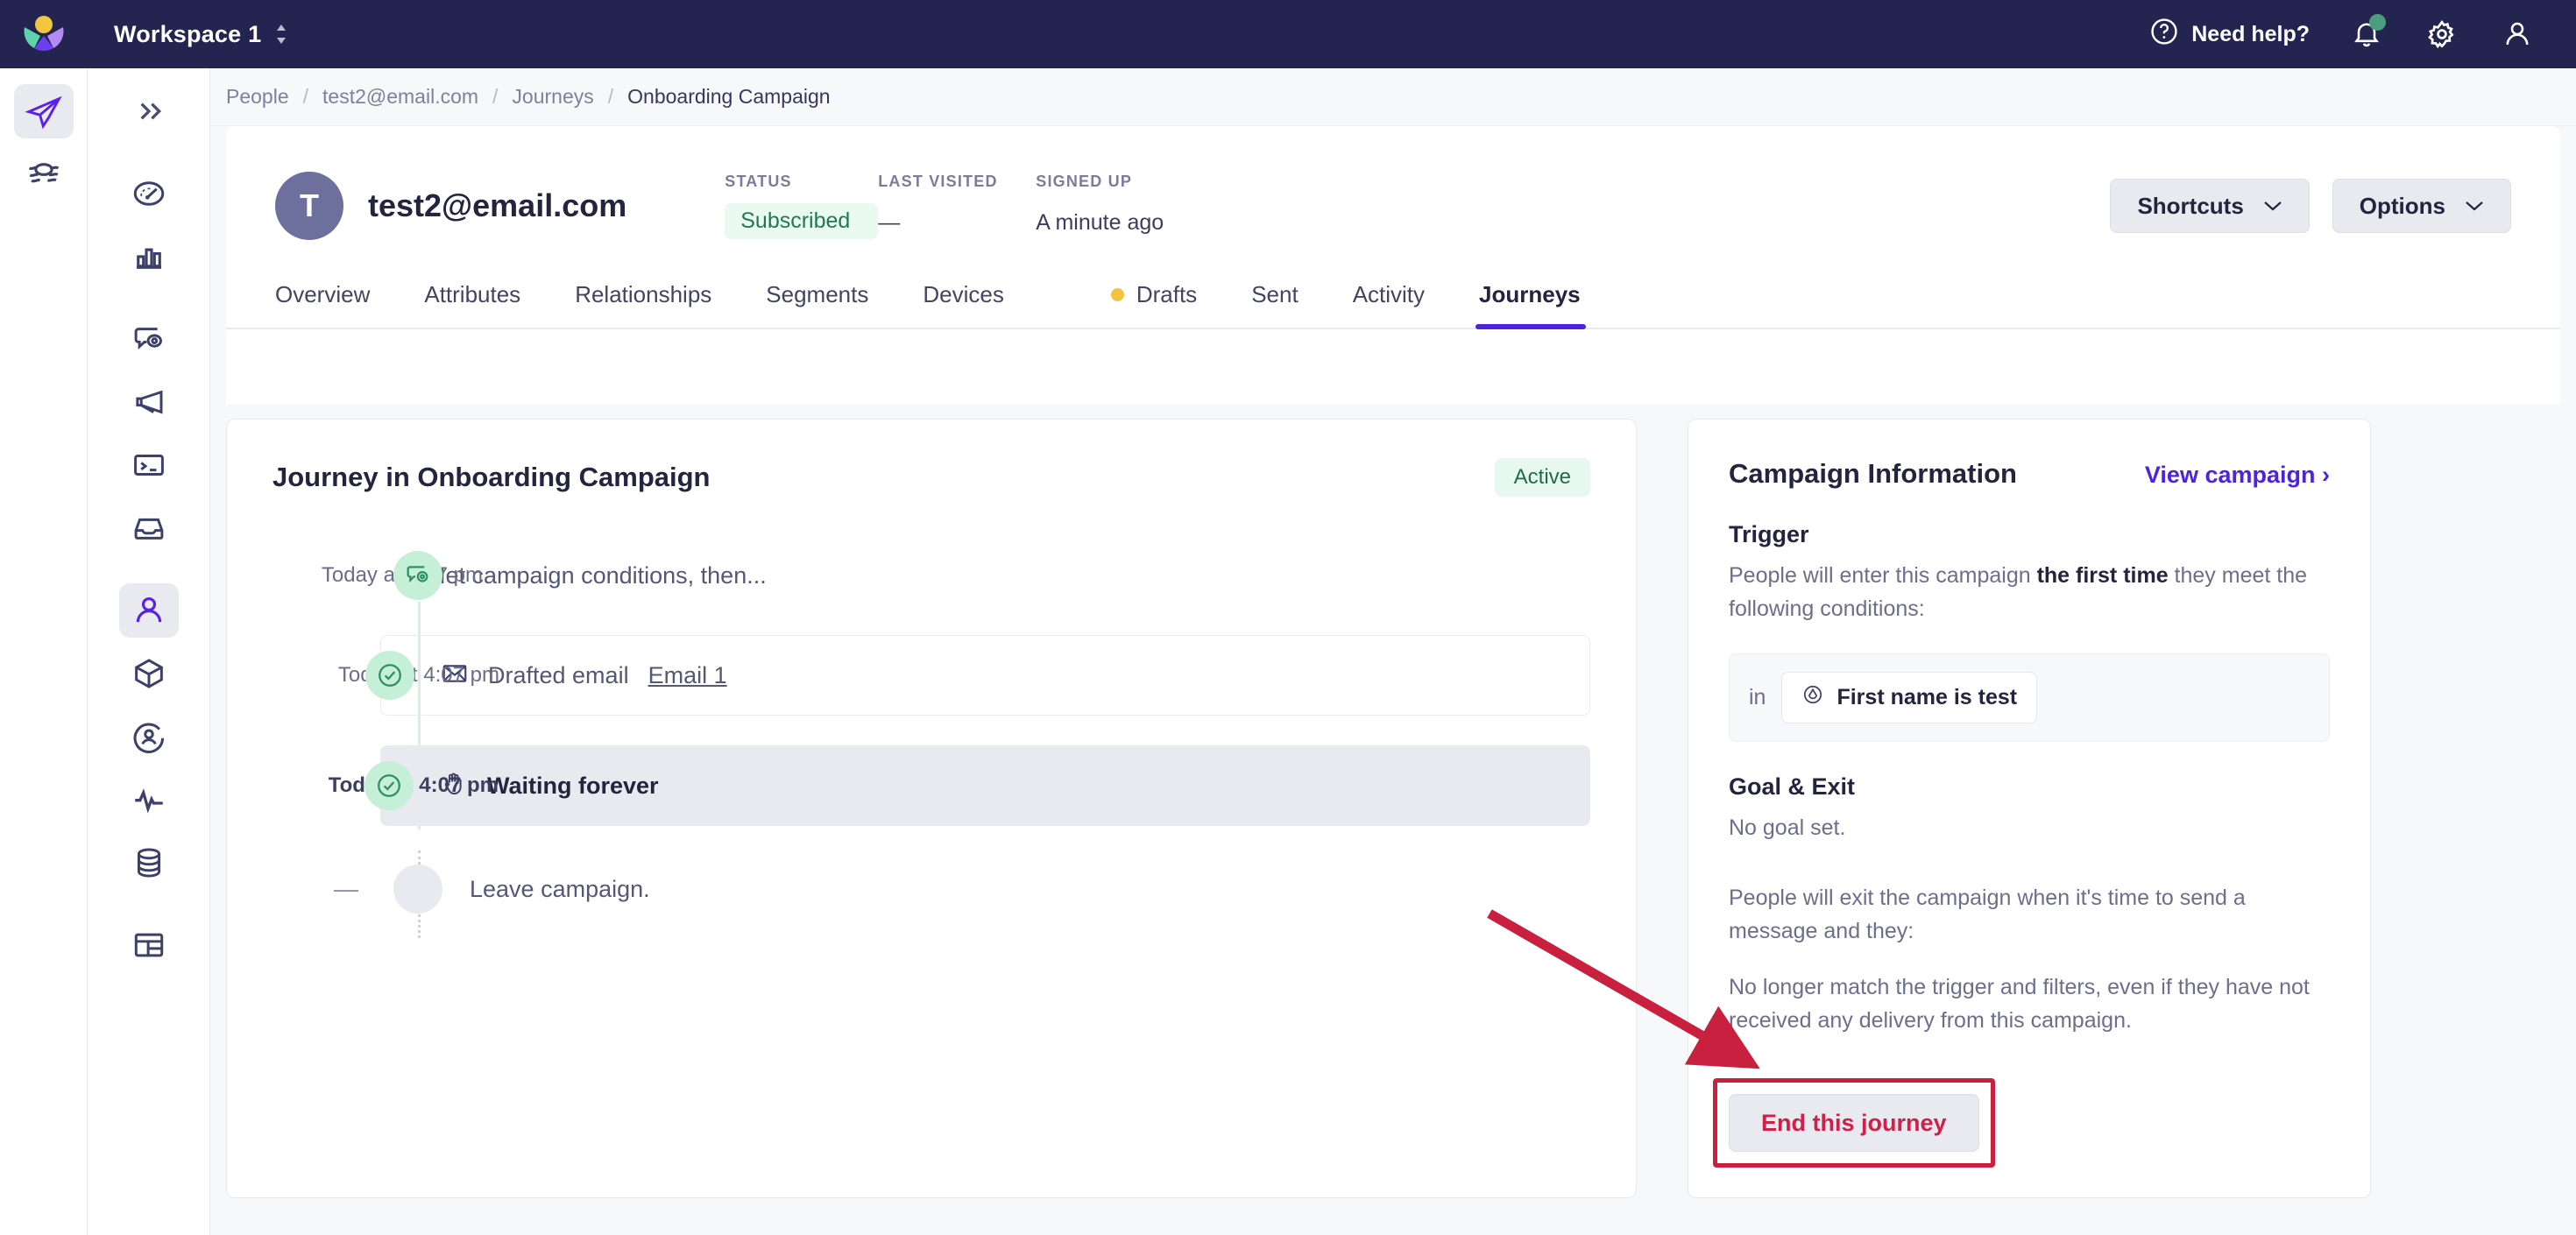 This screenshot has height=1235, width=2576. I want to click on chevron-right-icon: ›, so click(2326, 475).